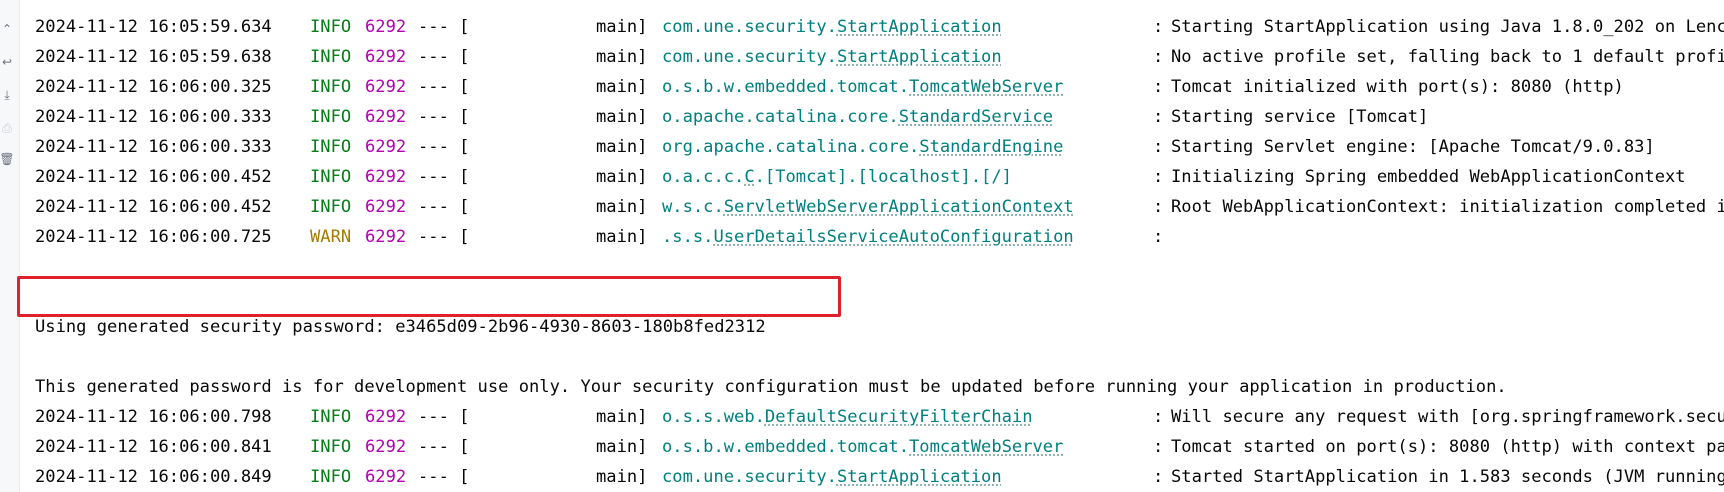 The width and height of the screenshot is (1724, 492). What do you see at coordinates (899, 207) in the screenshot?
I see `logger-class-link: ServletWebServerApplicationContext` at bounding box center [899, 207].